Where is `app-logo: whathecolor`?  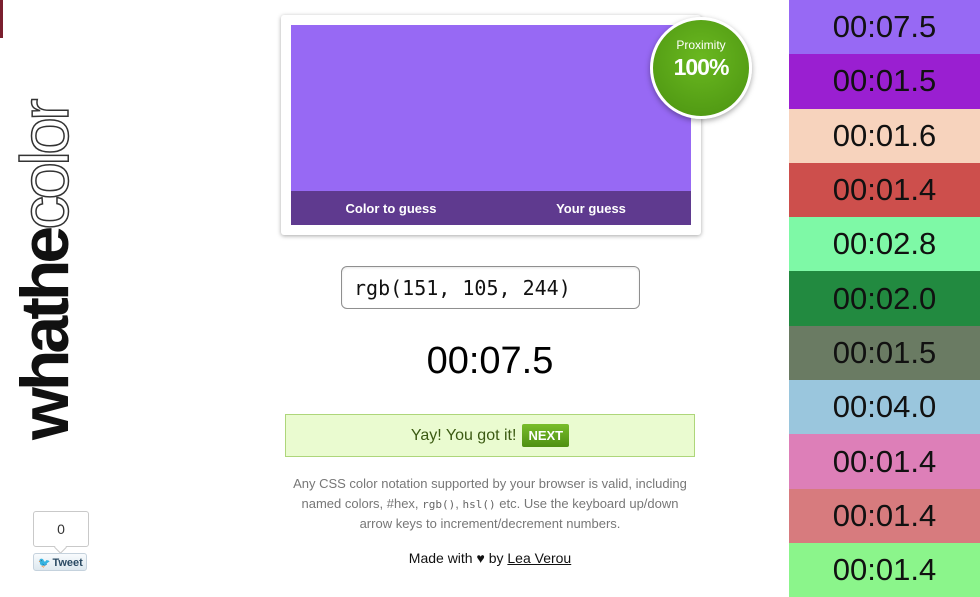 app-logo: whathecolor is located at coordinates (45, 245).